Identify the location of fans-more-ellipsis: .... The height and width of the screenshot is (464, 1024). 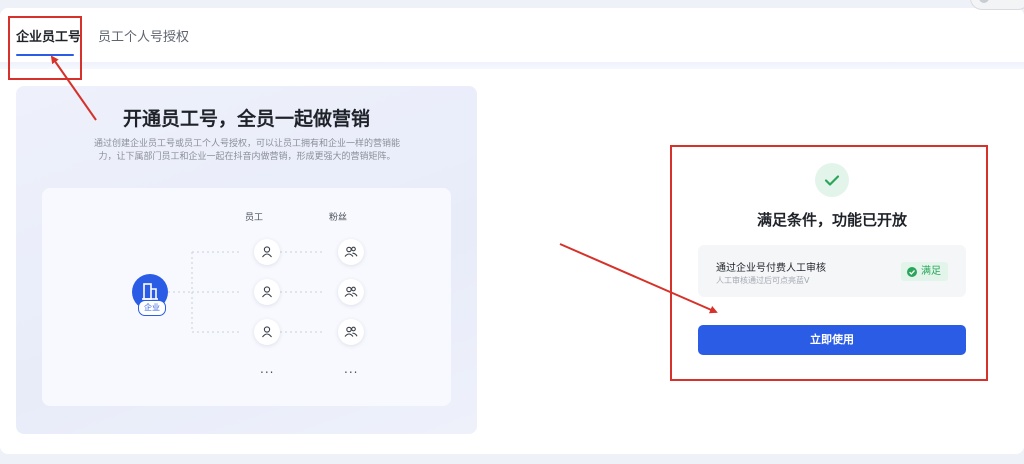
(351, 369).